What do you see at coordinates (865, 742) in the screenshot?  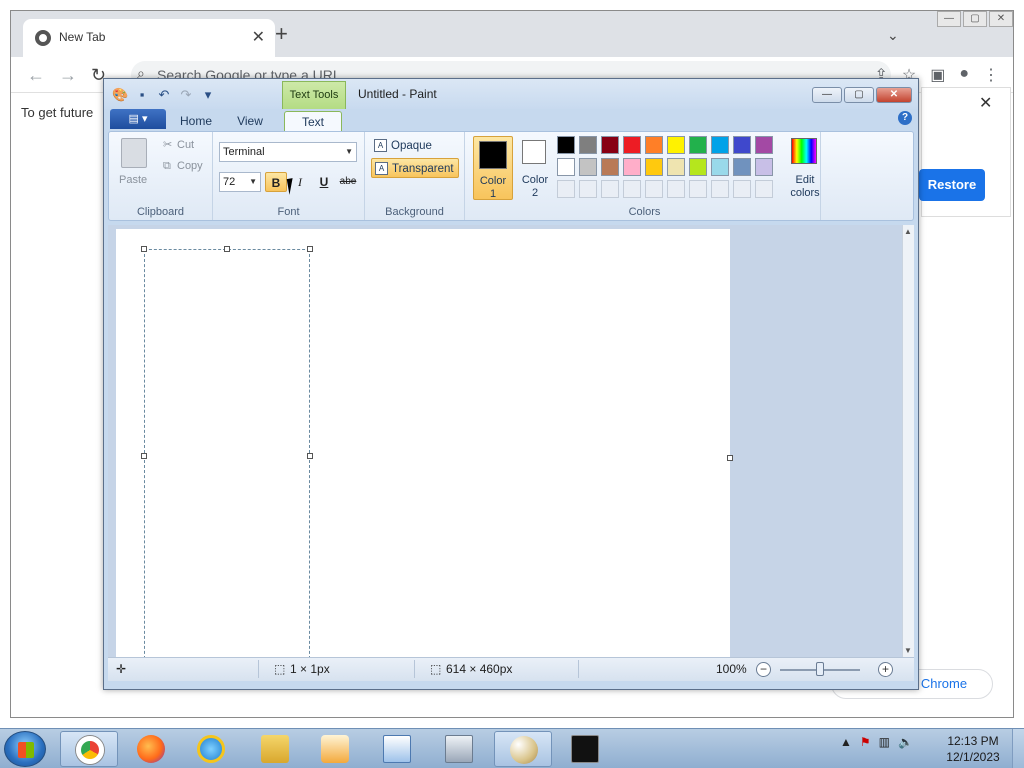 I see `action-center-flag-icon: ⚑` at bounding box center [865, 742].